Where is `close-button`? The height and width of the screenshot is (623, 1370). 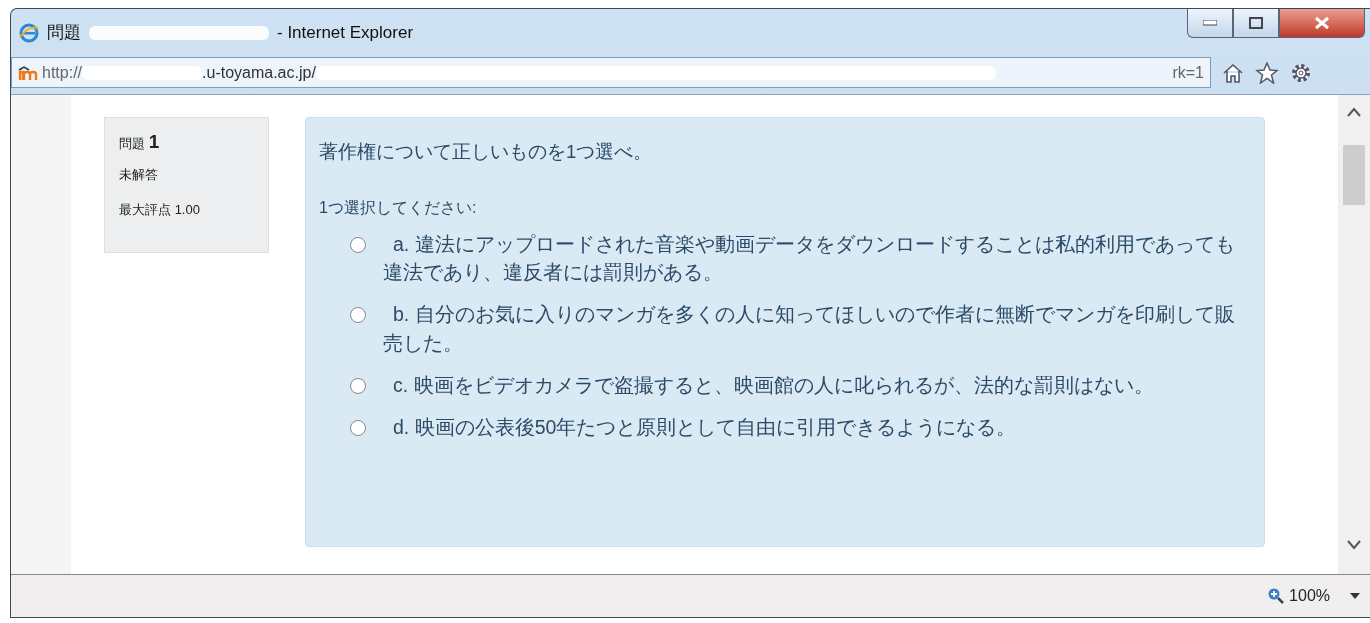 close-button is located at coordinates (1322, 23).